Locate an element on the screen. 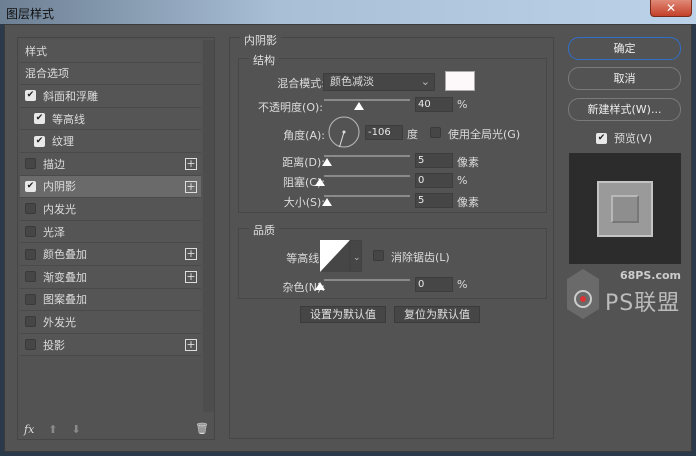  size-input: 5 is located at coordinates (434, 200).